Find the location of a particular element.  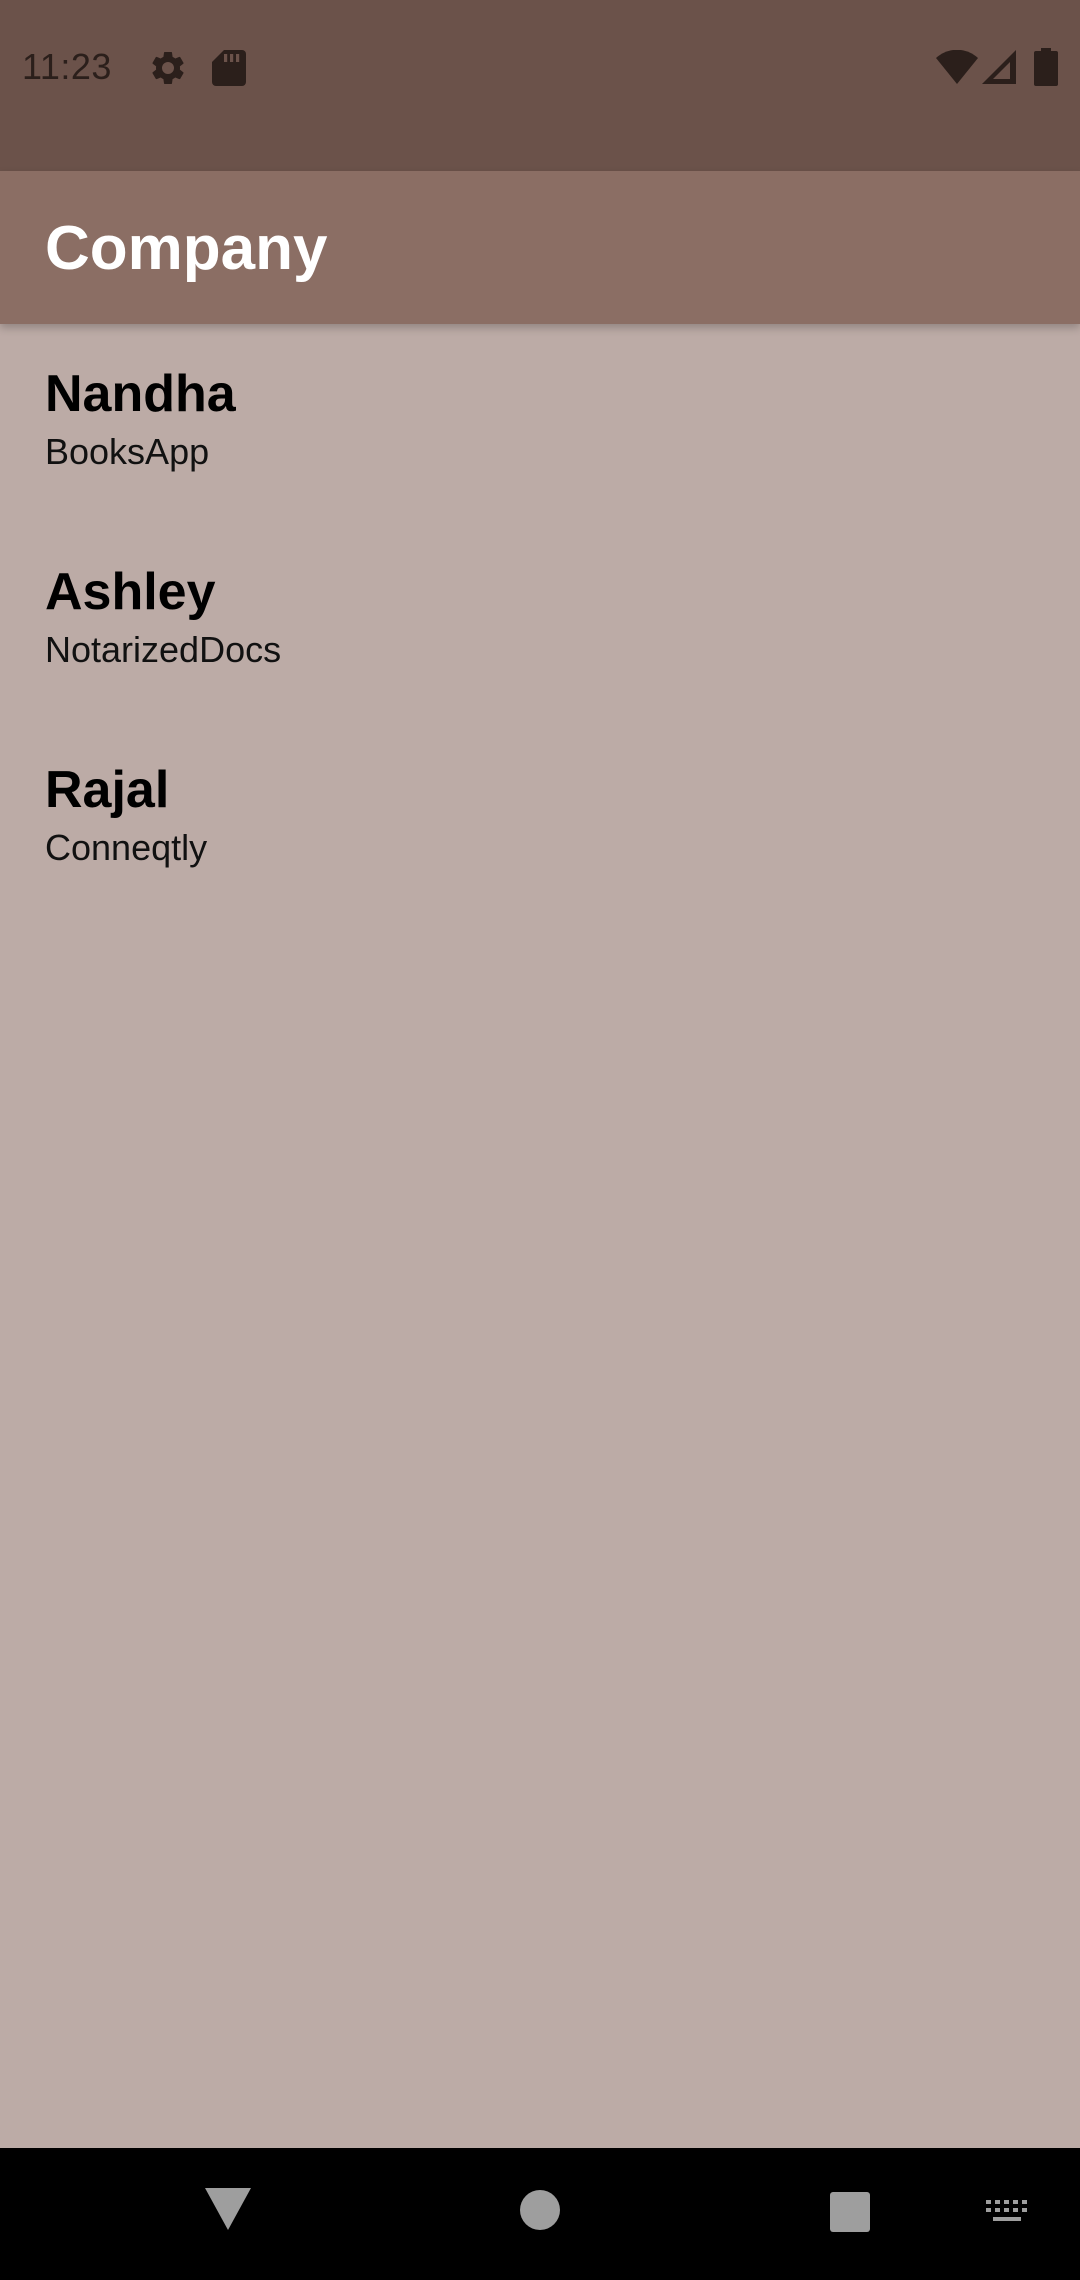

app-bar: Company is located at coordinates (540, 247).